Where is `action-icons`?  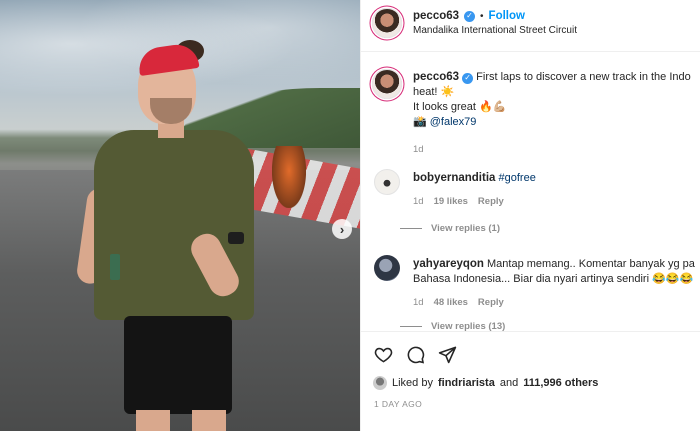
action-icons is located at coordinates (415, 354).